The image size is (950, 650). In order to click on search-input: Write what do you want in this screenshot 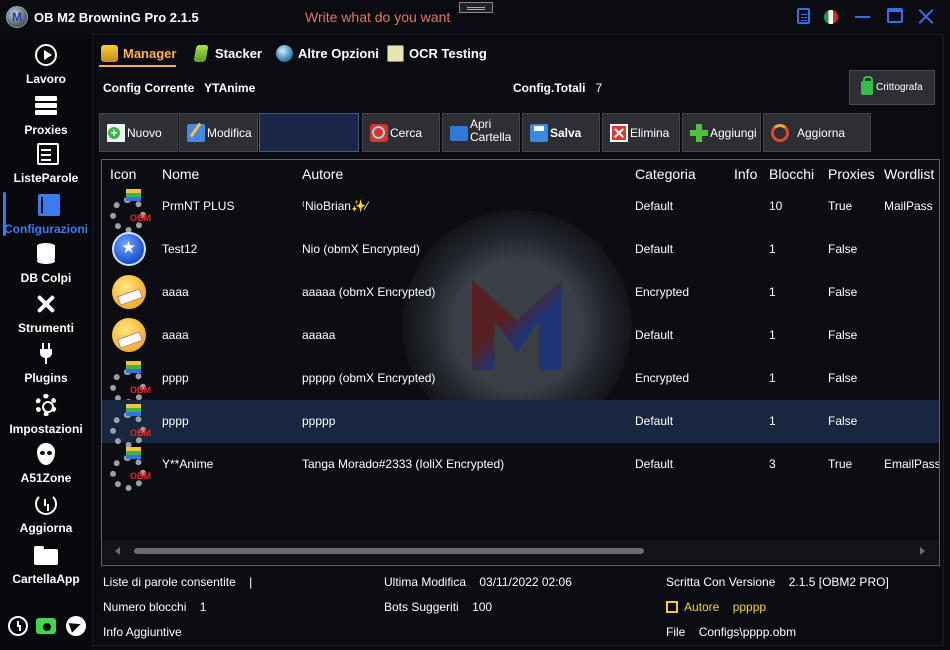, I will do `click(377, 17)`.